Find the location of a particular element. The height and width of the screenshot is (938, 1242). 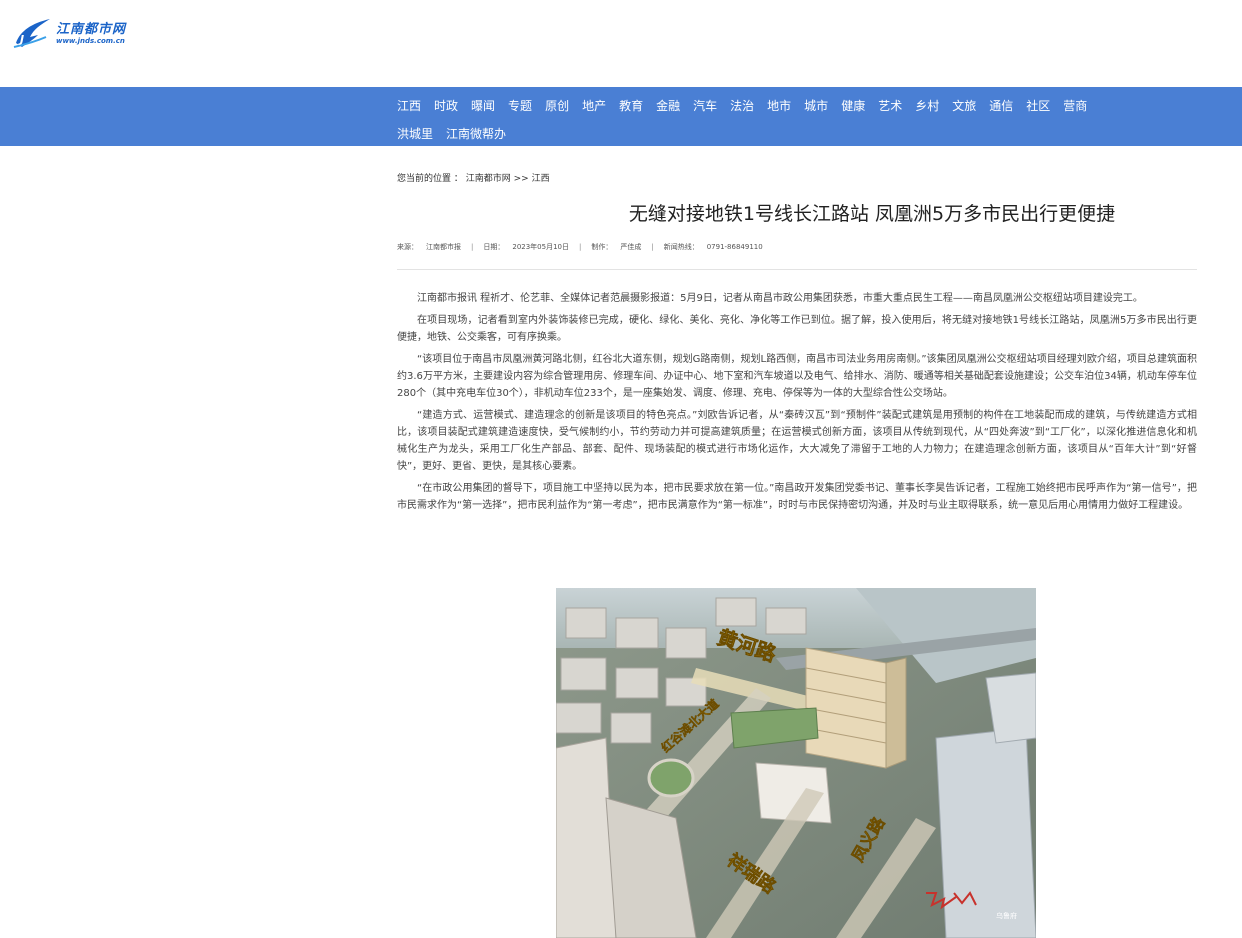

nav-item-topics: 专题 is located at coordinates (520, 105).